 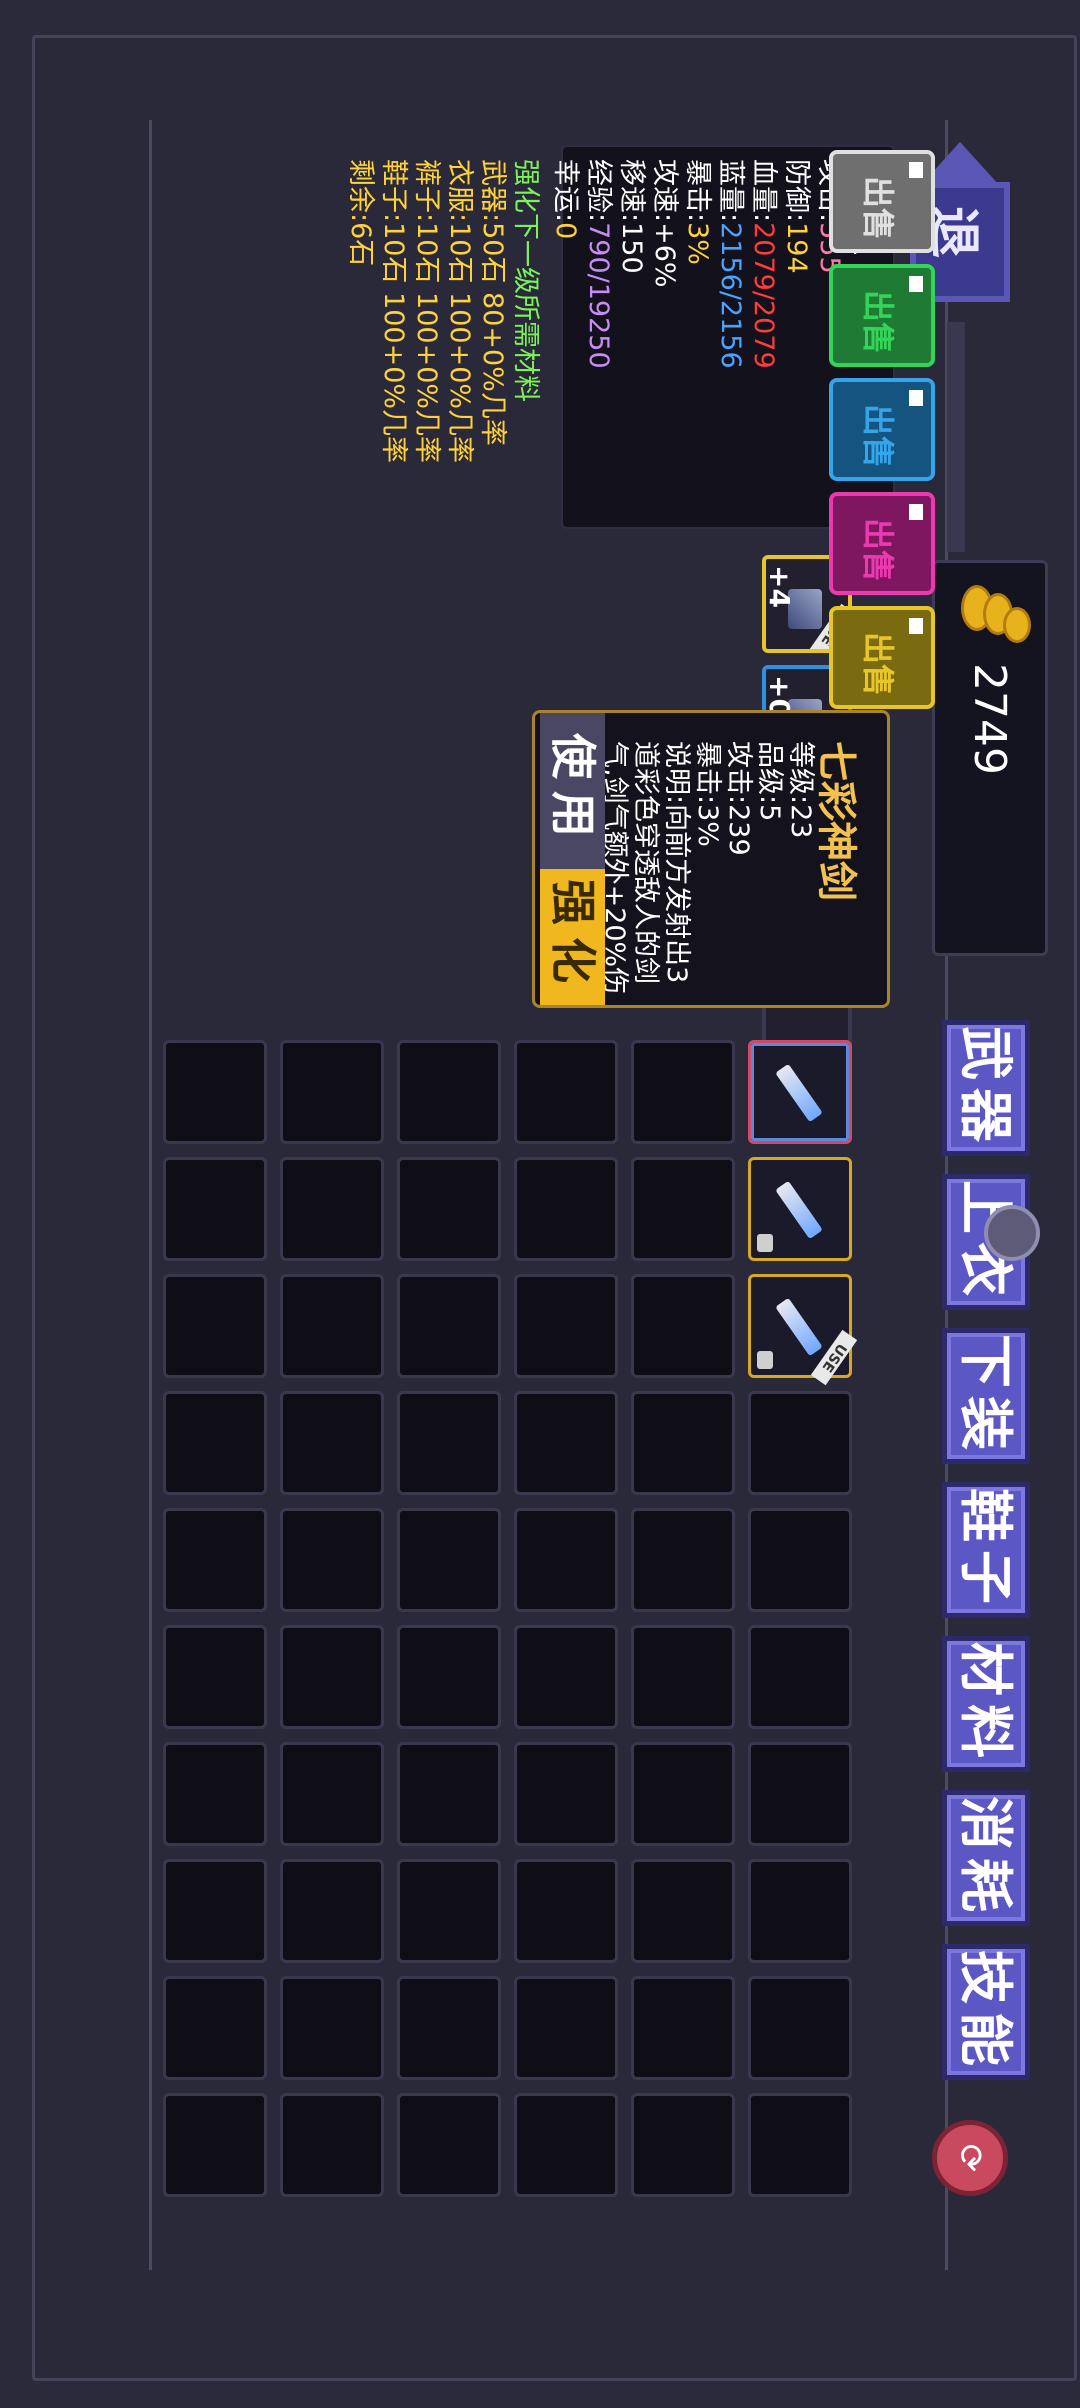 I want to click on materials-line: 剩余:6石, so click(x=360, y=213).